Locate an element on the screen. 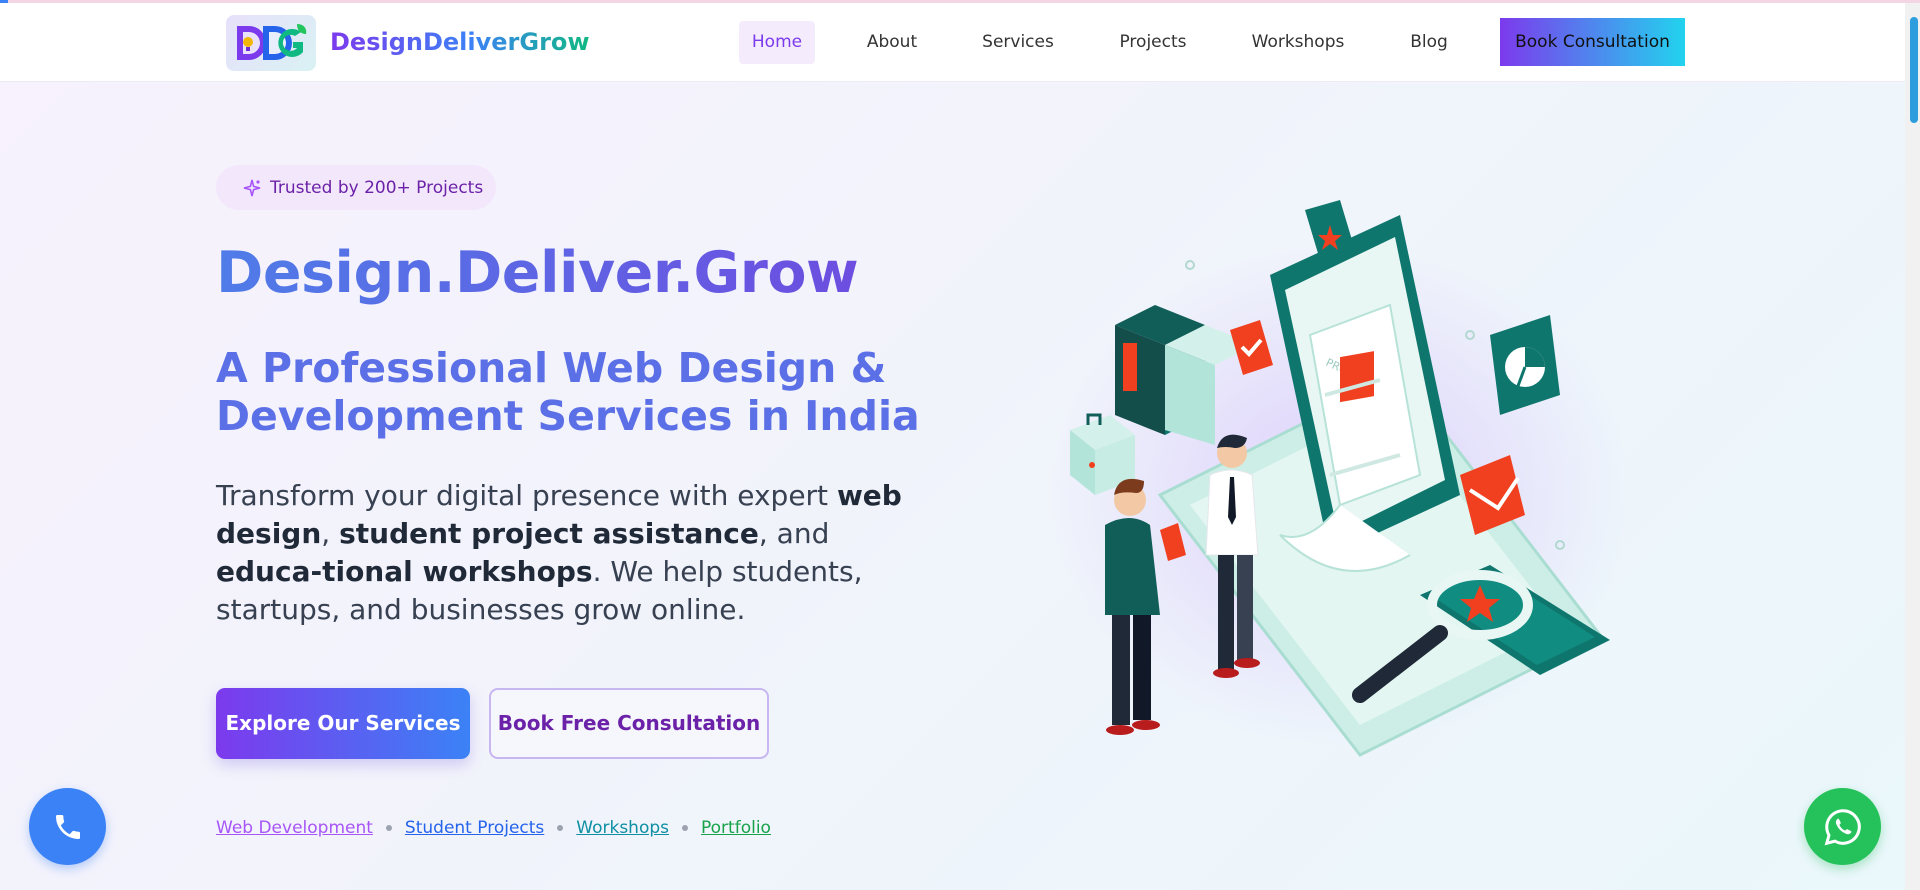  nav-item-blog: Blog is located at coordinates (1429, 42).